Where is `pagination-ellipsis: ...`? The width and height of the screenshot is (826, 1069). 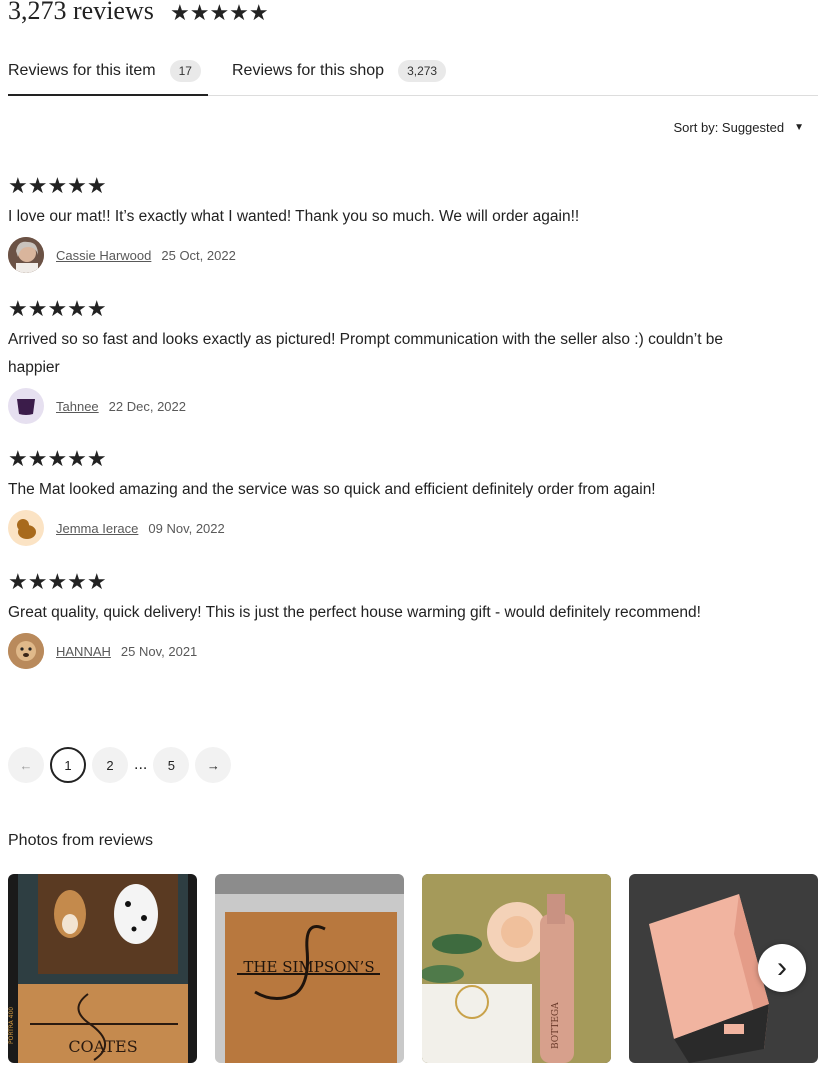
pagination-ellipsis: ... is located at coordinates (141, 764).